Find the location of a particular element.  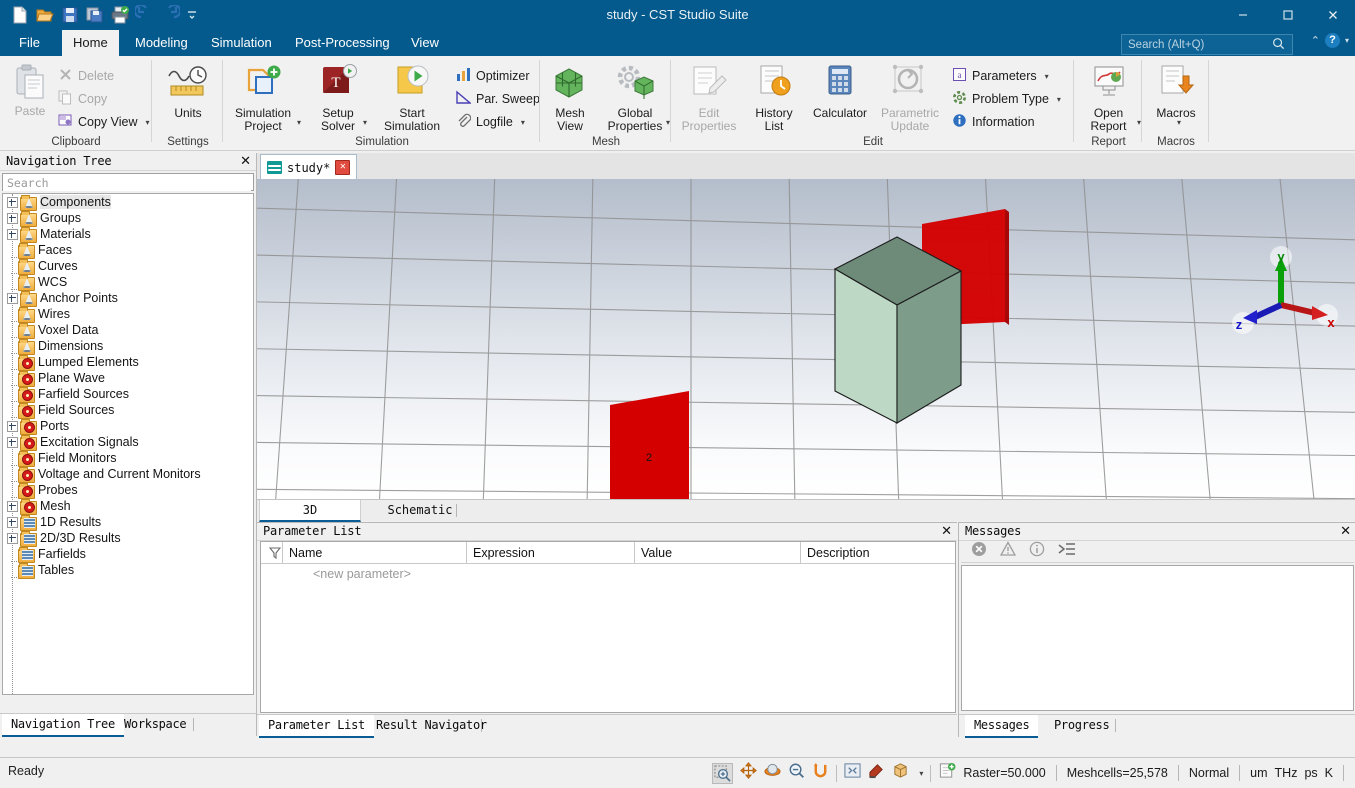

tree-item-groups: Groups is located at coordinates (128, 218).